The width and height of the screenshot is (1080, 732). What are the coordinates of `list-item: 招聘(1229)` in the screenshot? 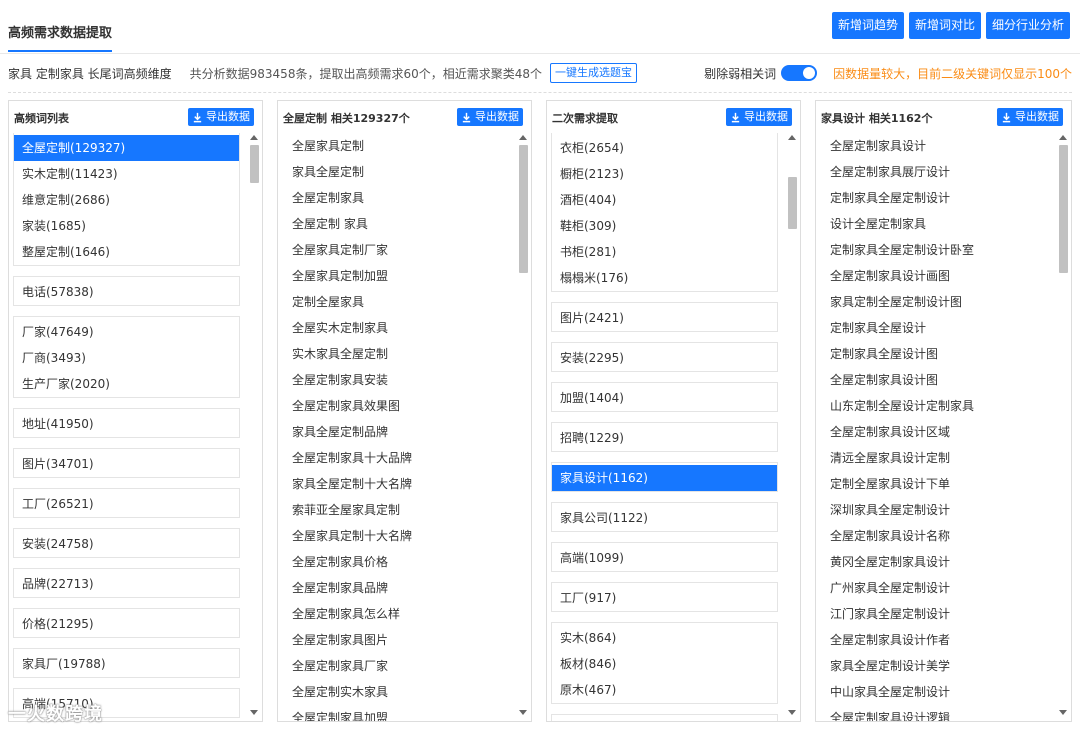 It's located at (664, 438).